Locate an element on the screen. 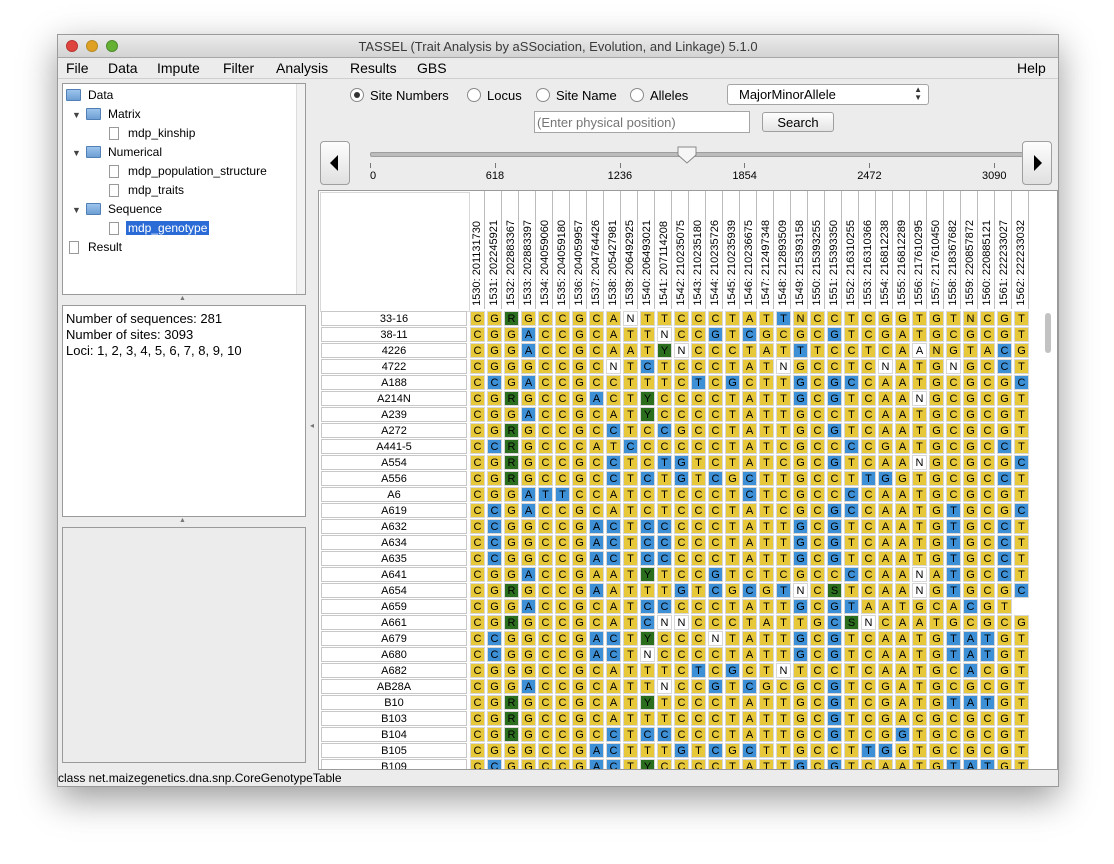 Image resolution: width=1114 pixels, height=864 pixels. site-column-header: 1561: 222233027 is located at coordinates (1004, 250).